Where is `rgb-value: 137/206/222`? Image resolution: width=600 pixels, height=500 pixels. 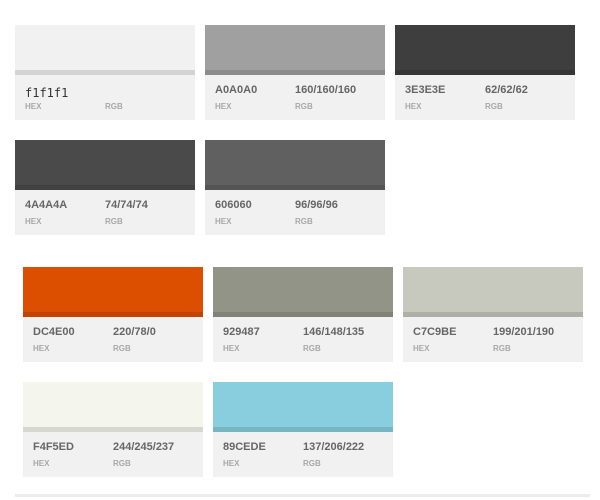 rgb-value: 137/206/222 is located at coordinates (334, 447).